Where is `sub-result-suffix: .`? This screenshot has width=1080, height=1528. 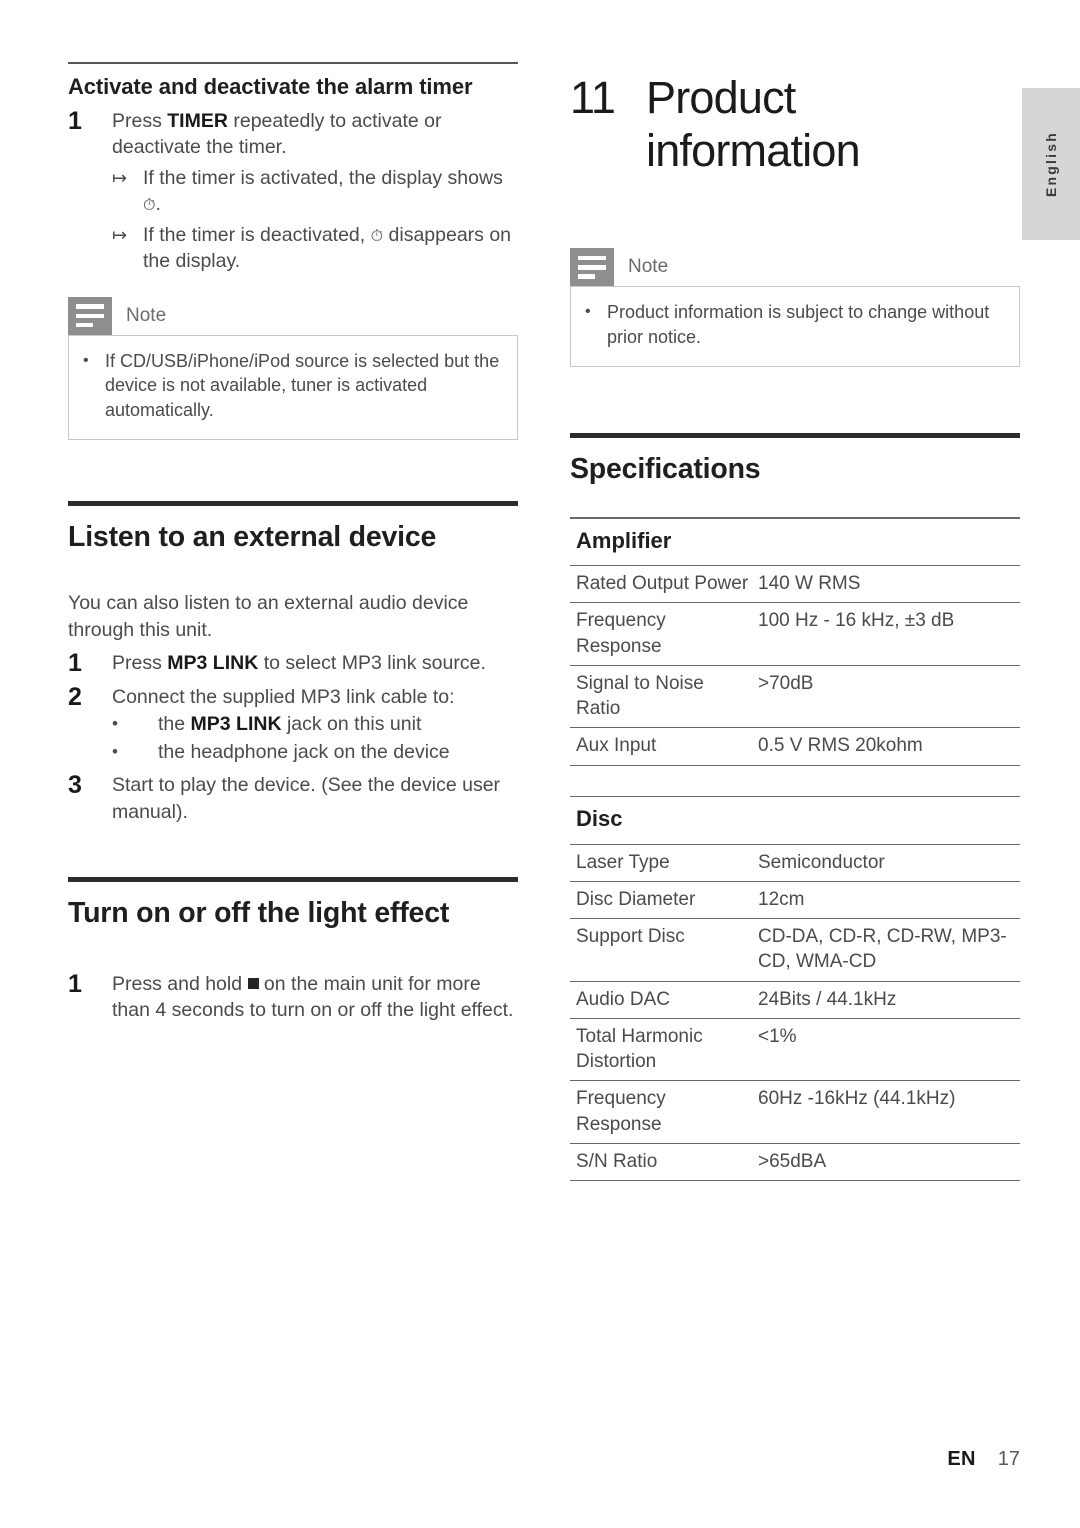 sub-result-suffix: . is located at coordinates (158, 204).